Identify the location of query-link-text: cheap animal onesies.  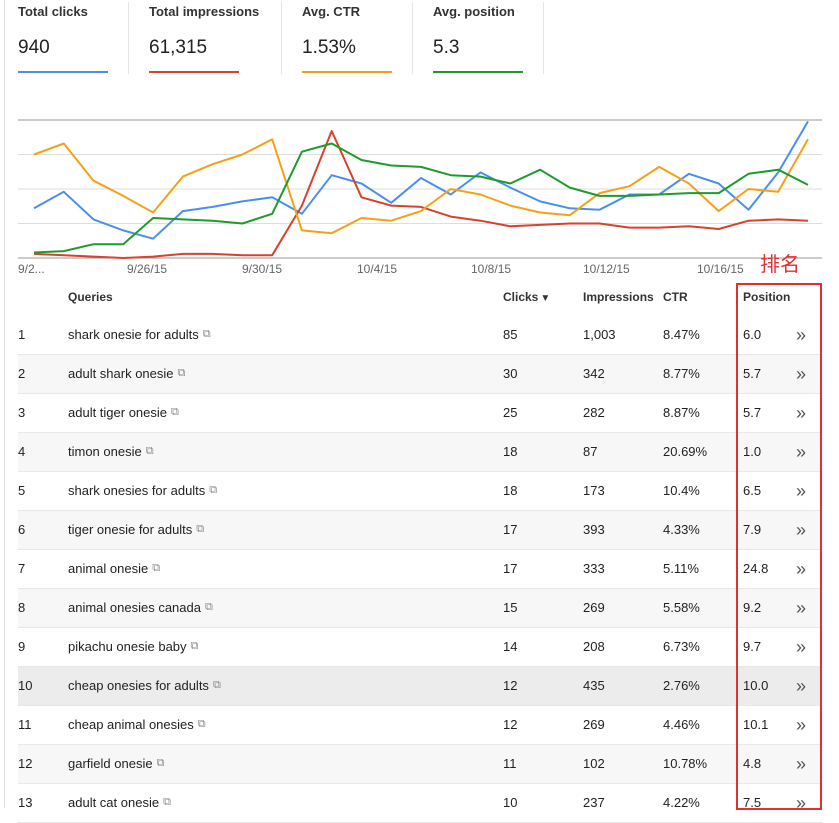
(131, 724).